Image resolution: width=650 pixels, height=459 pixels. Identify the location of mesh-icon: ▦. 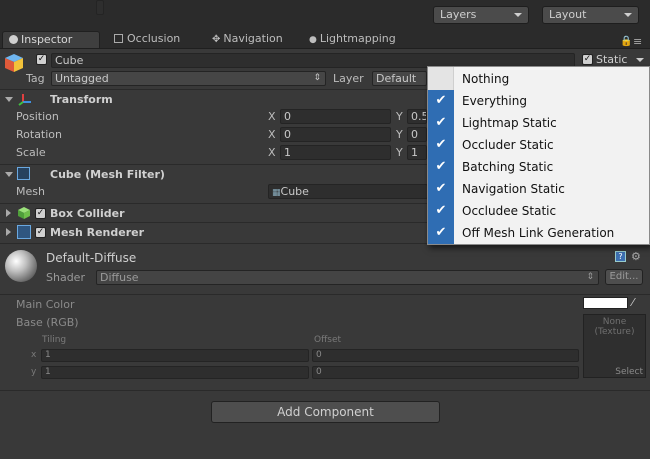
(276, 193).